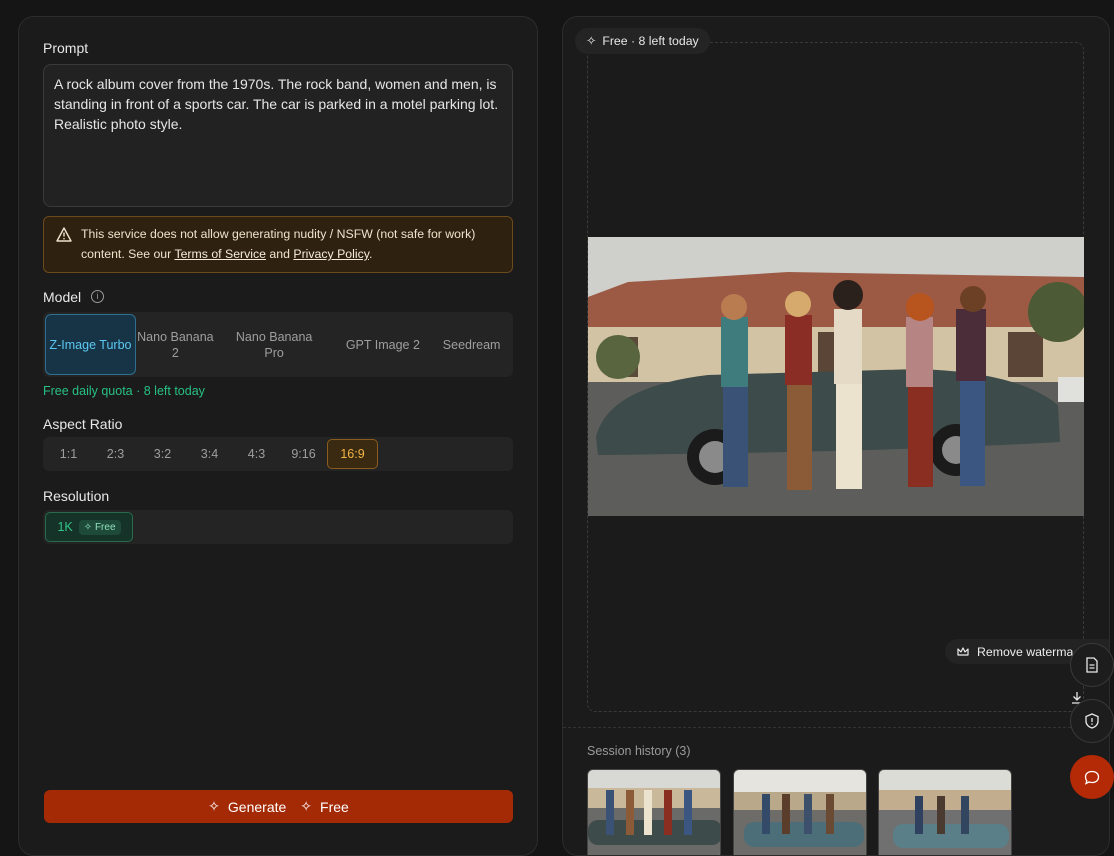 The image size is (1114, 856). Describe the element at coordinates (371, 254) in the screenshot. I see `warning-end: .` at that location.